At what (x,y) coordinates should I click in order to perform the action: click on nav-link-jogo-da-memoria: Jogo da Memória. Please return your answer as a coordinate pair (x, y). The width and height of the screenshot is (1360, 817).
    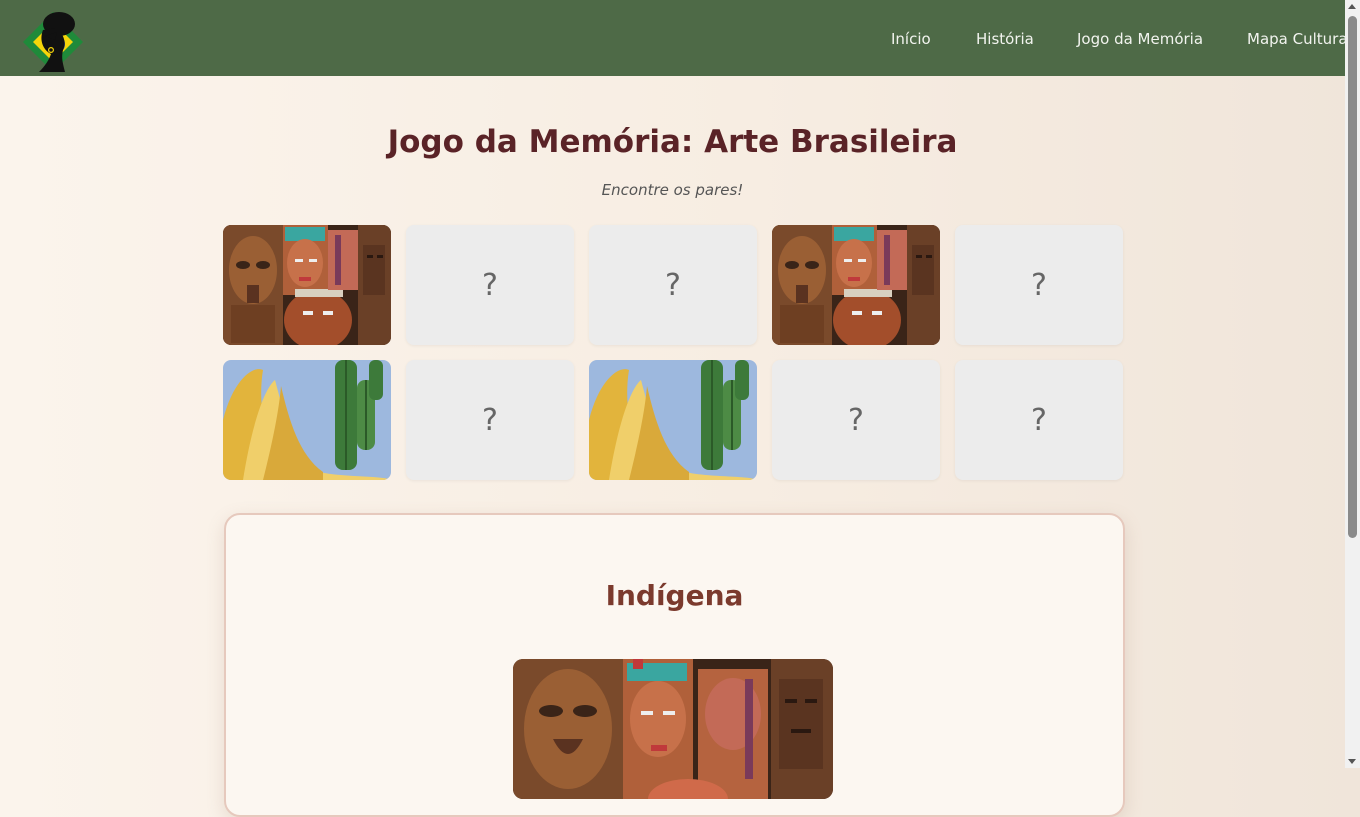
    Looking at the image, I should click on (1140, 39).